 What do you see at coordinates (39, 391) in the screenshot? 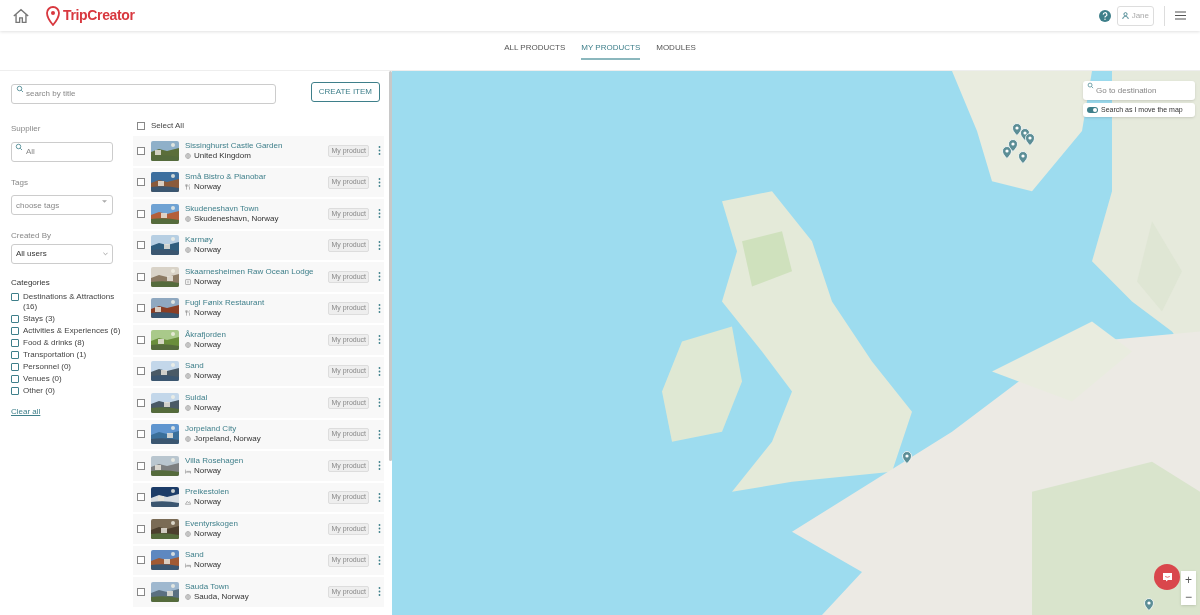
I see `category-label: Other (0)` at bounding box center [39, 391].